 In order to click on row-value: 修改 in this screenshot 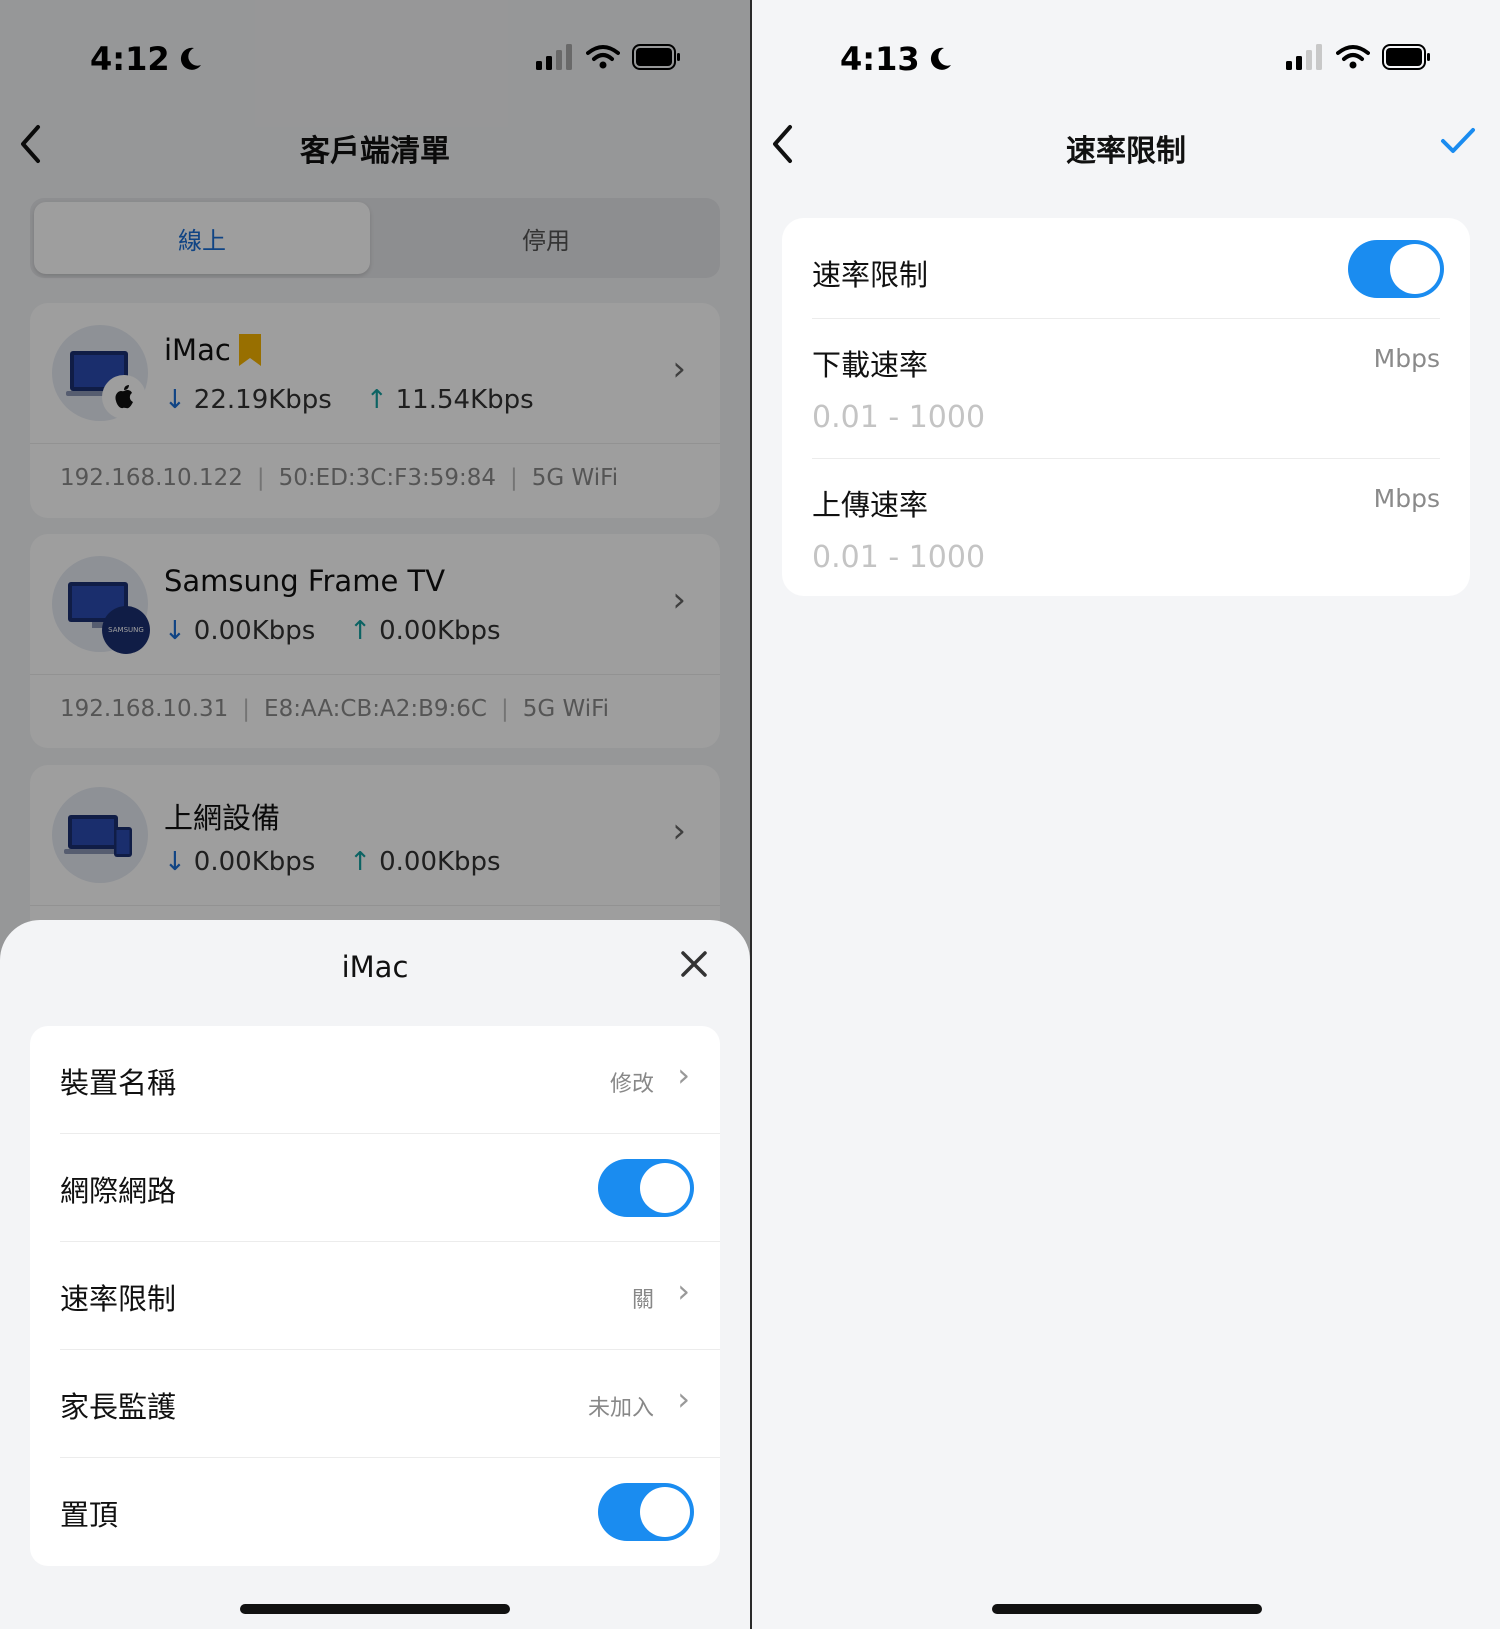, I will do `click(631, 1084)`.